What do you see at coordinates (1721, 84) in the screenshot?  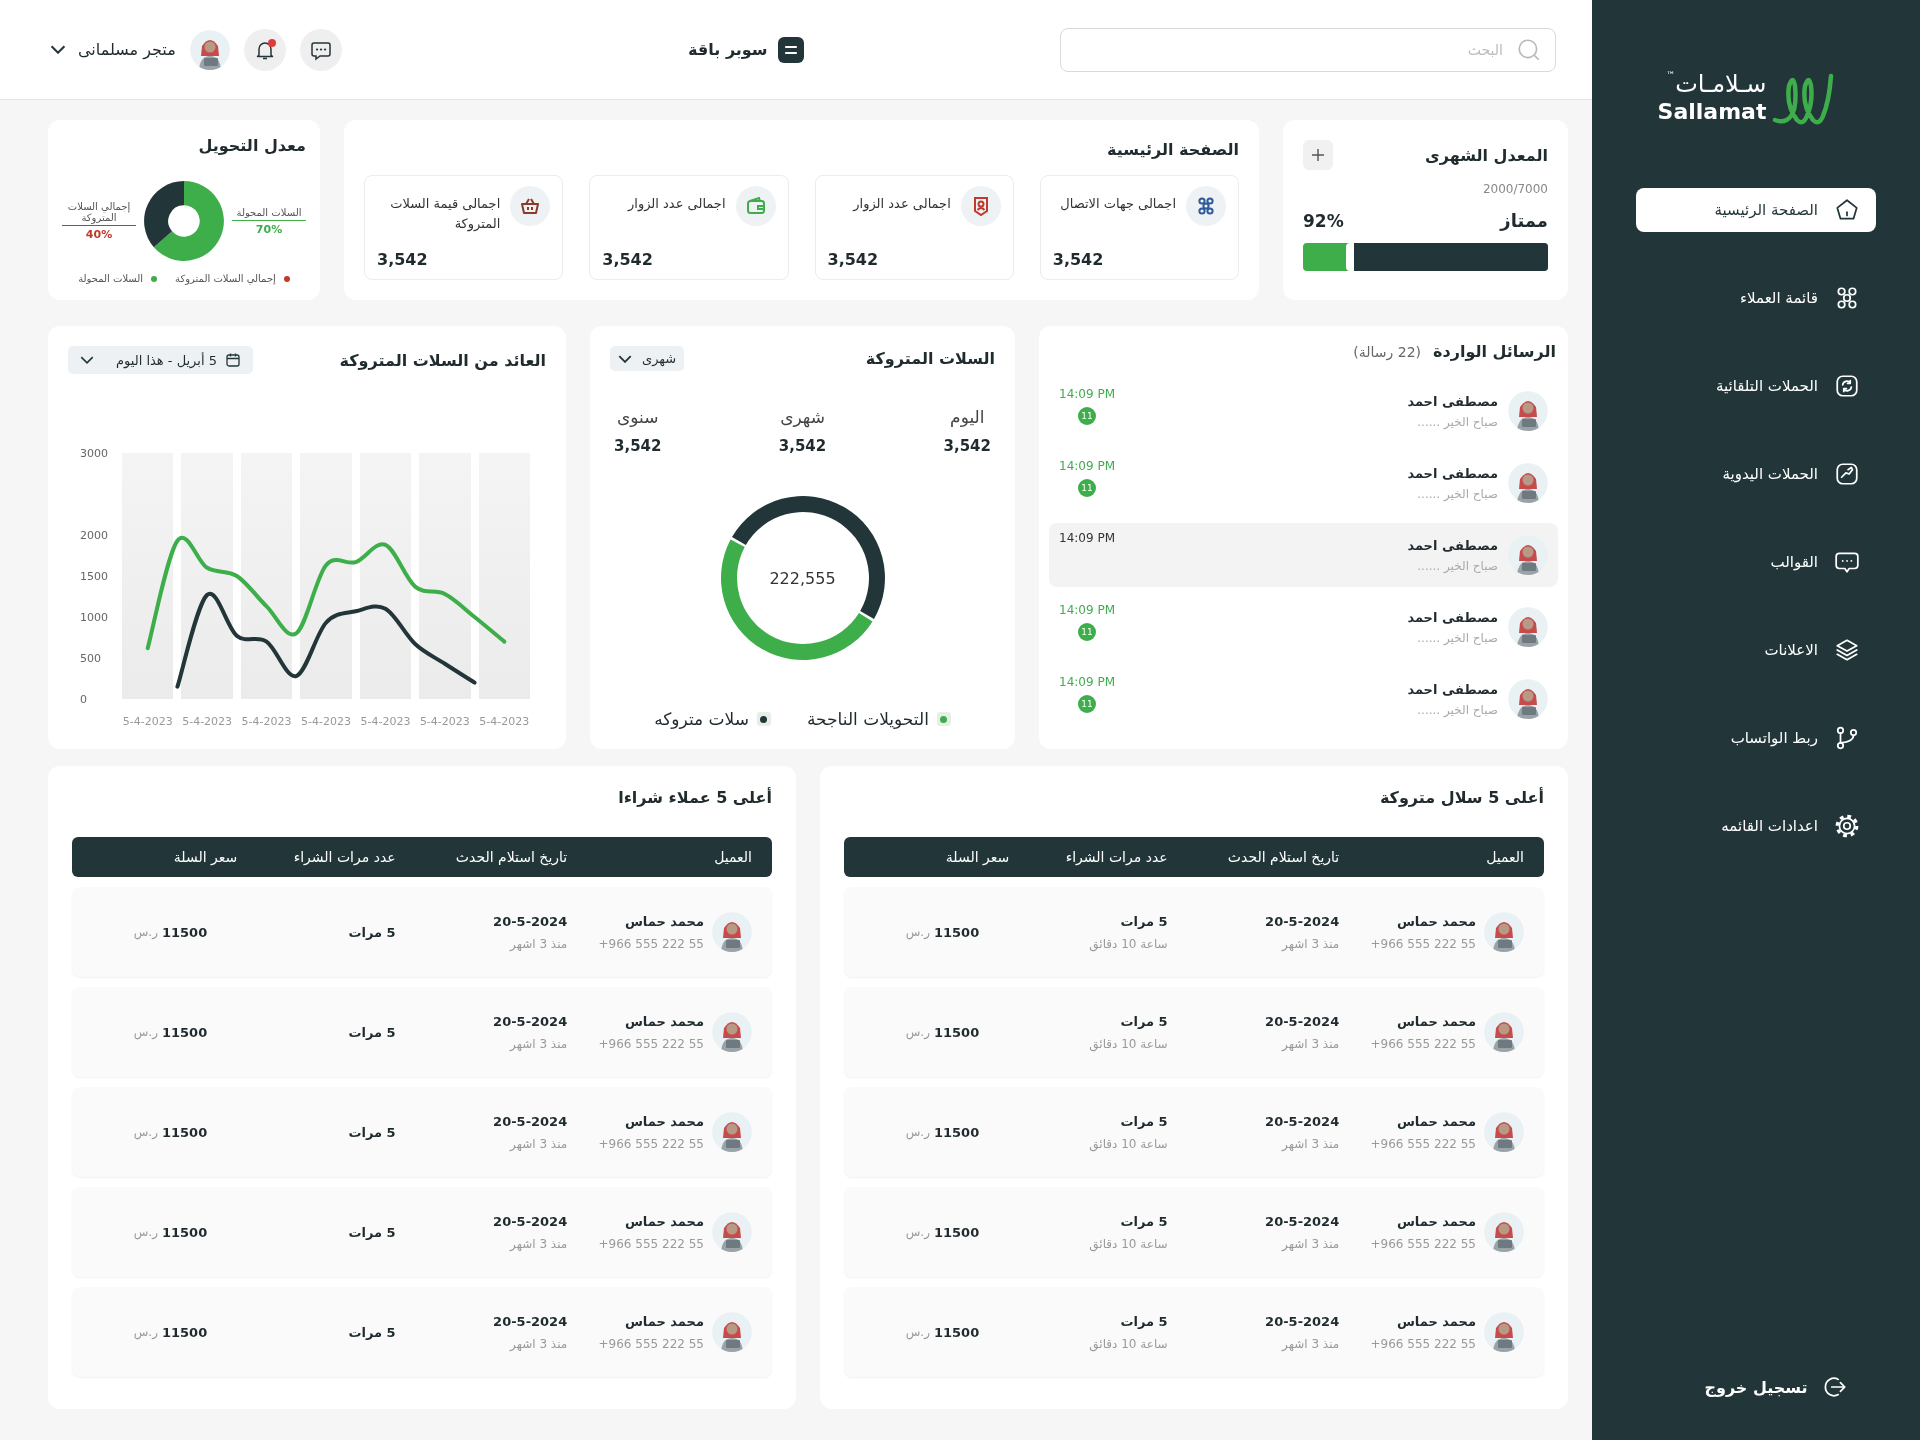 I see `logo-arabic: سـلامـات` at bounding box center [1721, 84].